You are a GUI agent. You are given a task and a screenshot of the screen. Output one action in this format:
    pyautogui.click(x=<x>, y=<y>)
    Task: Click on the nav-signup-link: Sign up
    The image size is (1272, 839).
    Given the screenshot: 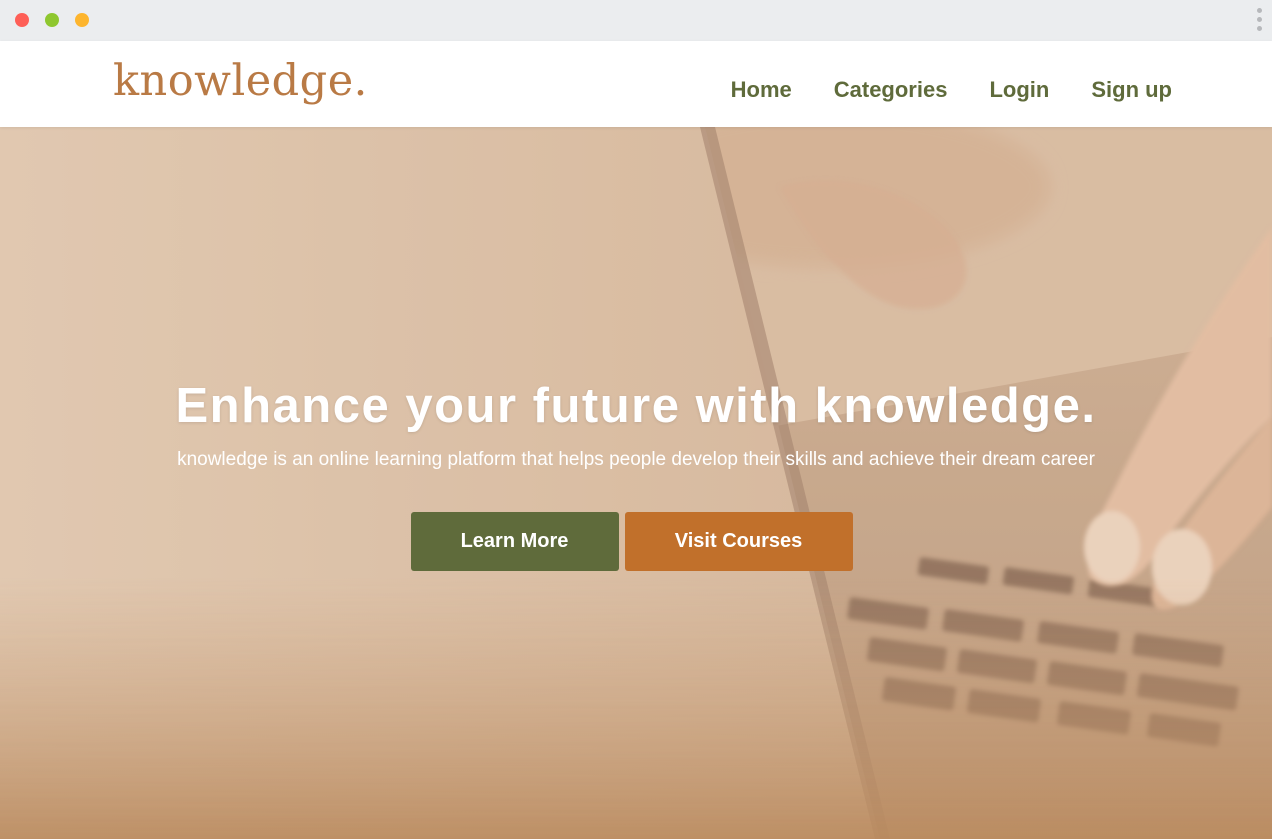 What is the action you would take?
    pyautogui.click(x=1131, y=90)
    